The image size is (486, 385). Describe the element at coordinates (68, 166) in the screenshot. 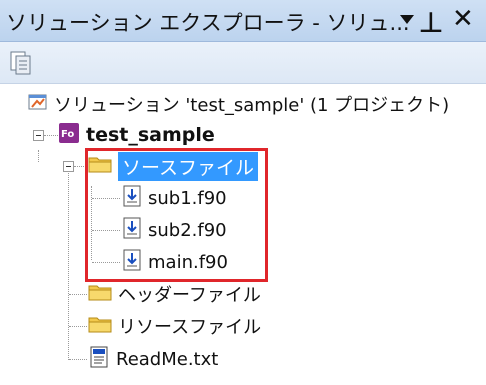

I see `collapse-source-folder-icon` at that location.